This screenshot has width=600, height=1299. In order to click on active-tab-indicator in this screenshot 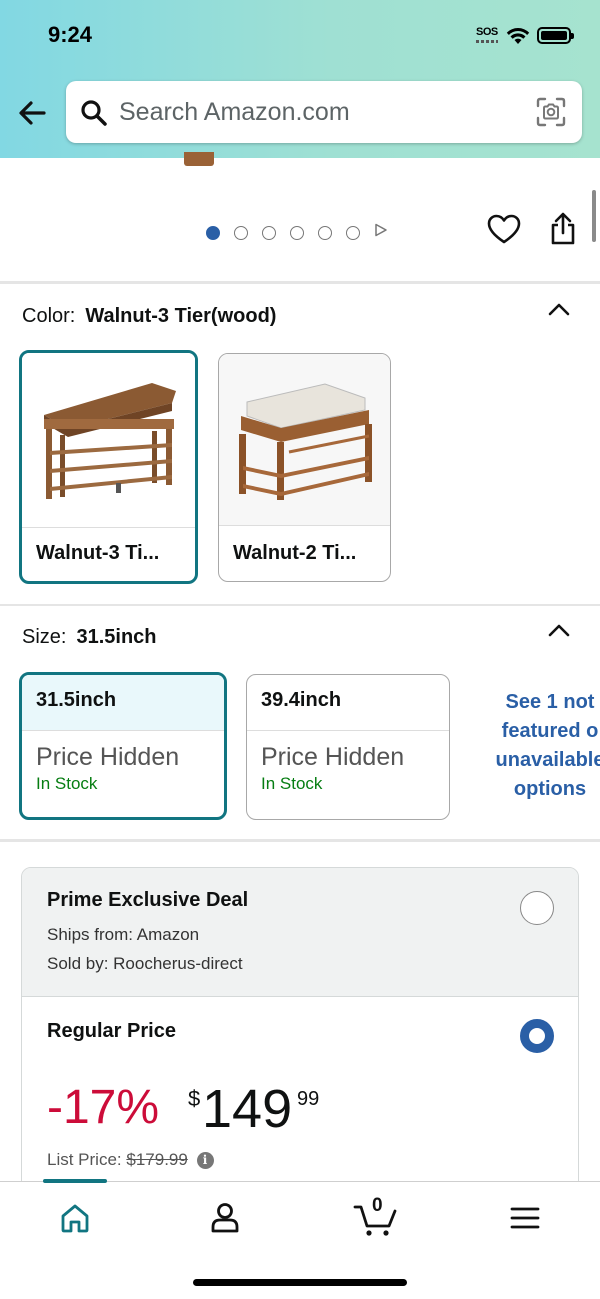, I will do `click(75, 1181)`.